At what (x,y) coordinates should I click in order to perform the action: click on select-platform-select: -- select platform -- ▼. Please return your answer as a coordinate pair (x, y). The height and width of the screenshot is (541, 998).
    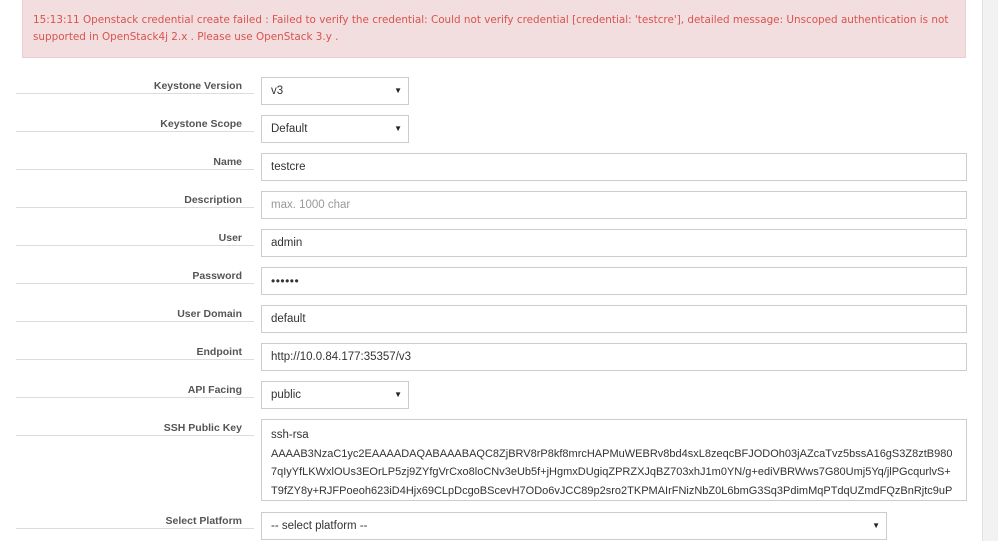
    Looking at the image, I should click on (574, 526).